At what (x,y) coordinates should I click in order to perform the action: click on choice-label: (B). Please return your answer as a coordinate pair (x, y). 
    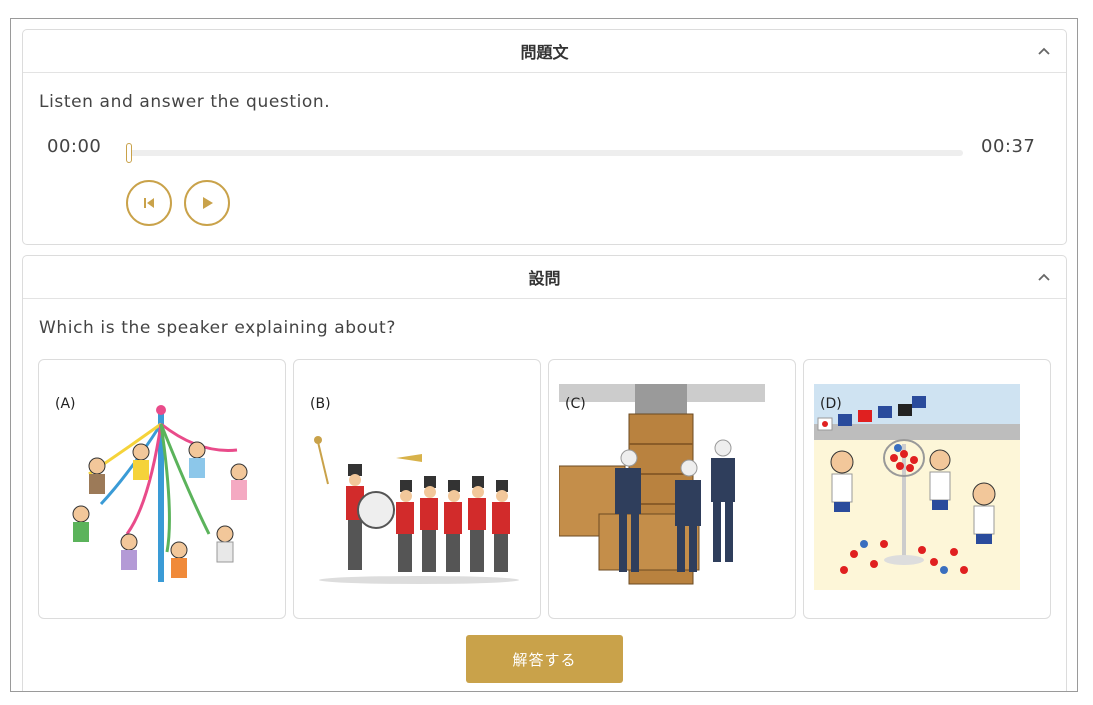
    Looking at the image, I should click on (320, 404).